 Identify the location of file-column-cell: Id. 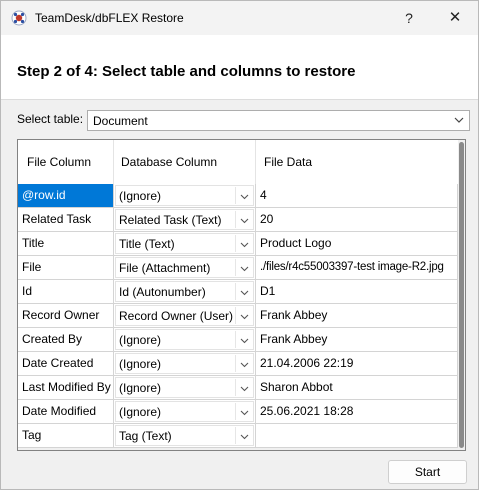
(66, 292).